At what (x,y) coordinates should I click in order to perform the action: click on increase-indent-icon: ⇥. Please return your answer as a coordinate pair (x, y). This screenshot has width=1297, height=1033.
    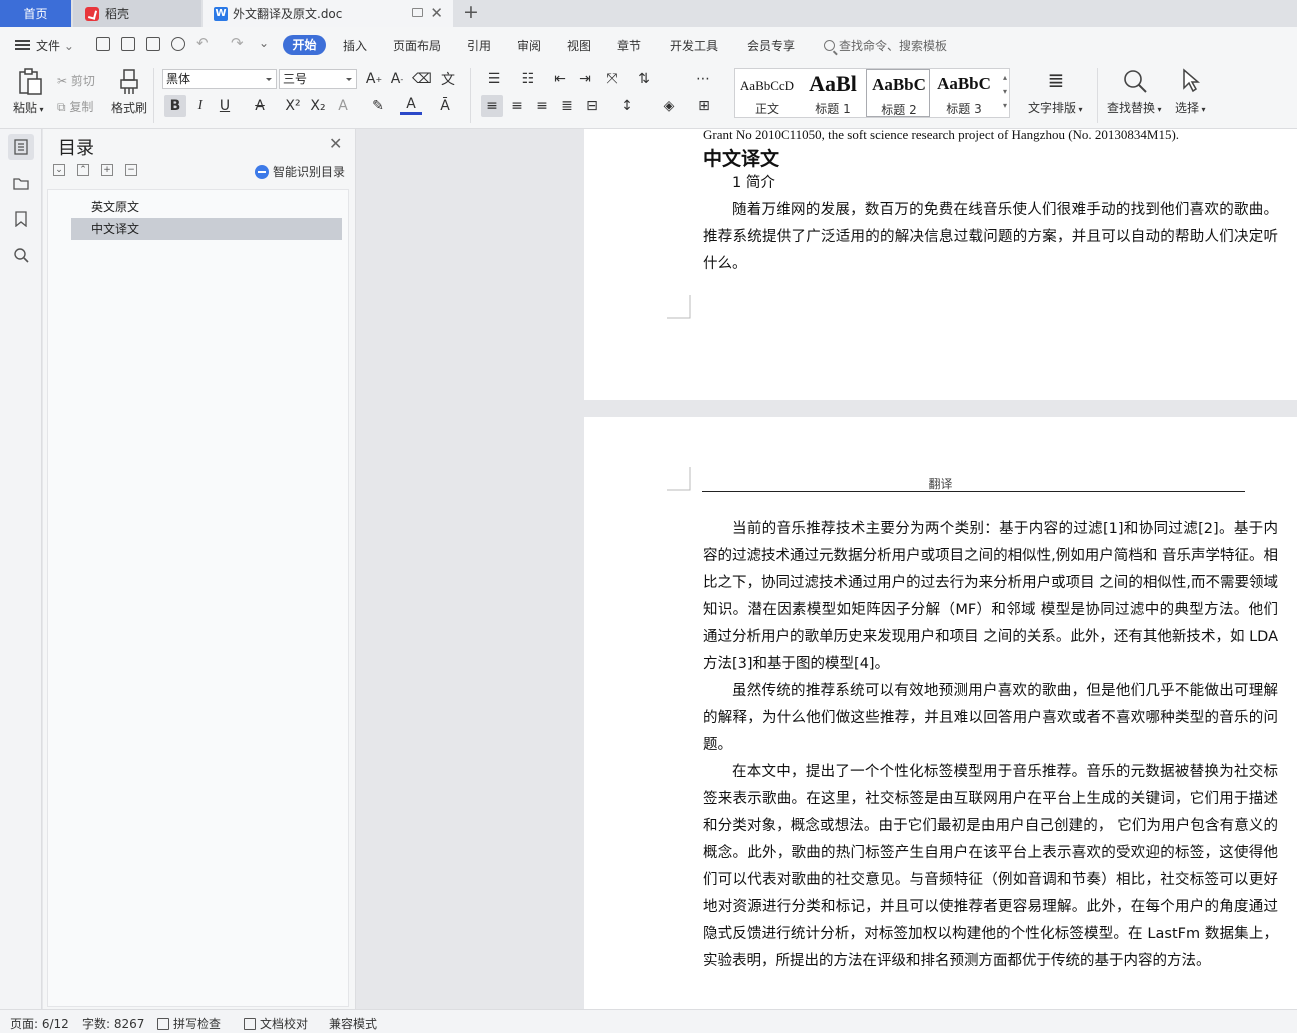
    Looking at the image, I should click on (585, 79).